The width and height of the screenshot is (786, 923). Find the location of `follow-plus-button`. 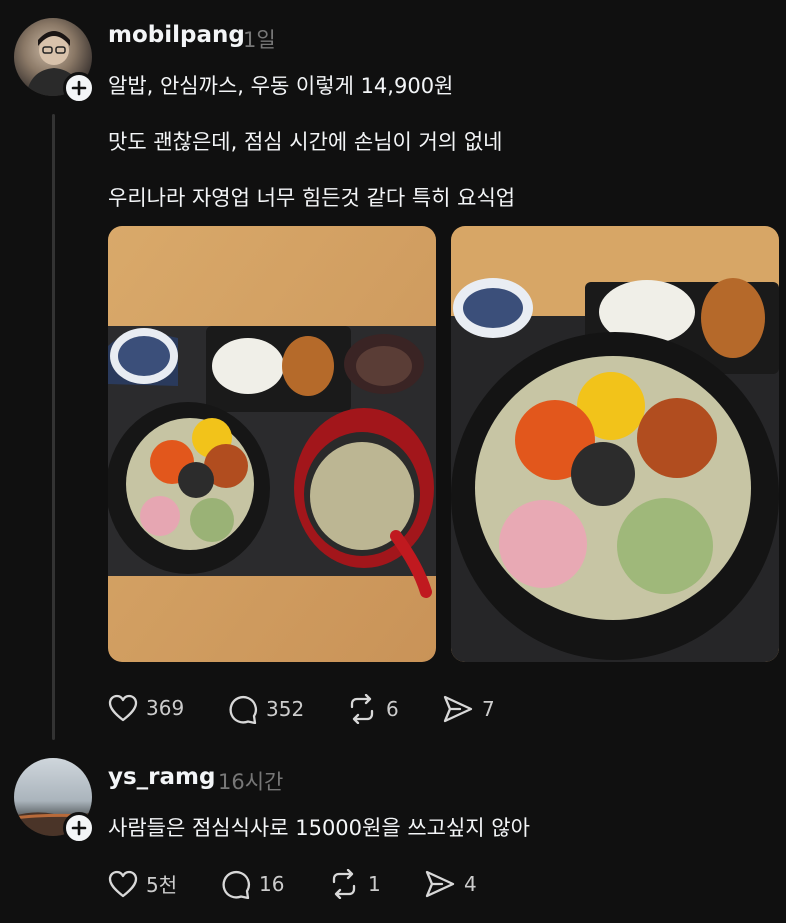

follow-plus-button is located at coordinates (79, 88).